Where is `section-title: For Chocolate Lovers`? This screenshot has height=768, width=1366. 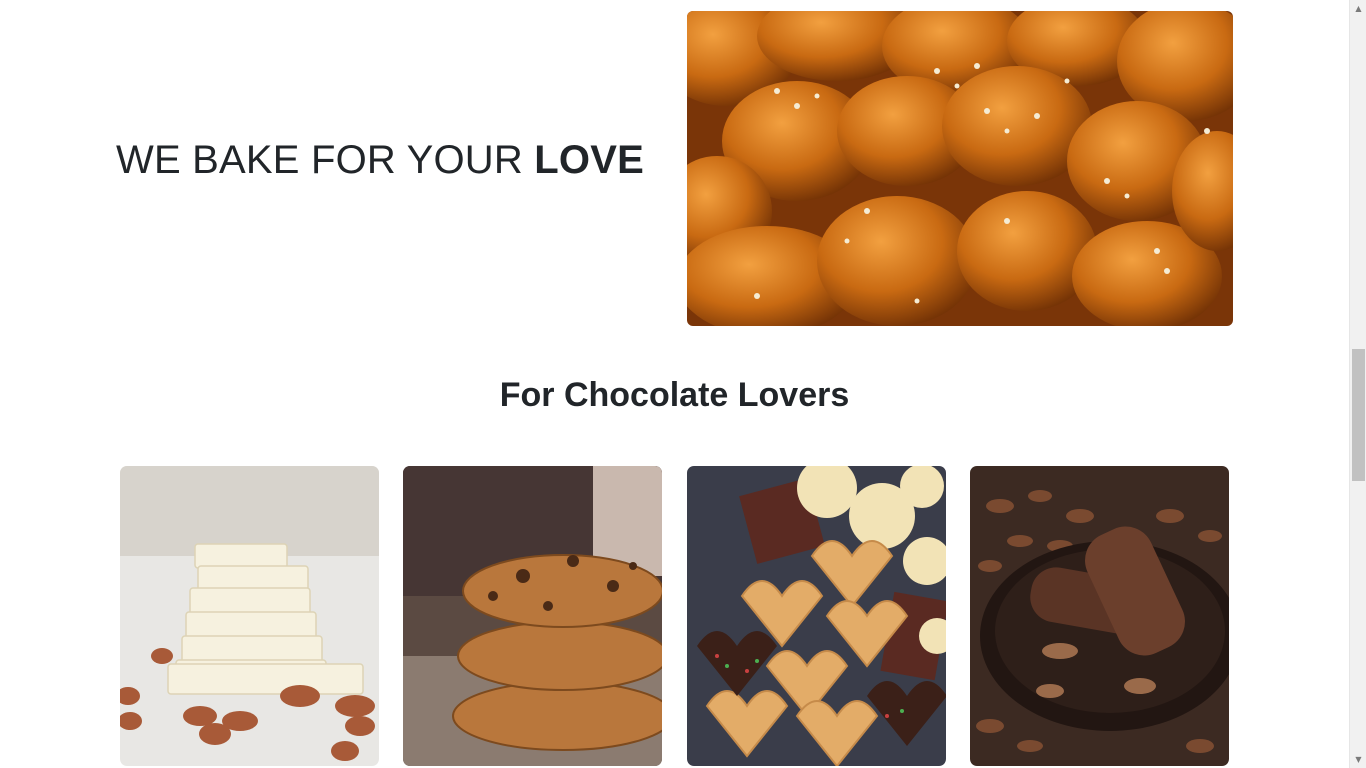
section-title: For Chocolate Lovers is located at coordinates (674, 395).